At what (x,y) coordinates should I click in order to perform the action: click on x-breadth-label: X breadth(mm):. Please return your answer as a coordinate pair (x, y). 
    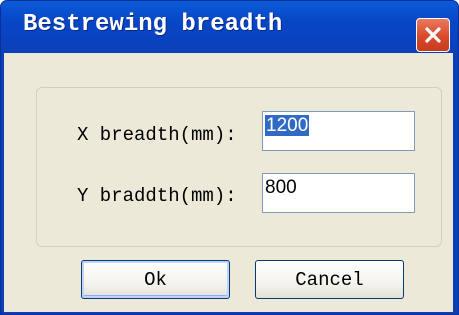
    Looking at the image, I should click on (157, 135).